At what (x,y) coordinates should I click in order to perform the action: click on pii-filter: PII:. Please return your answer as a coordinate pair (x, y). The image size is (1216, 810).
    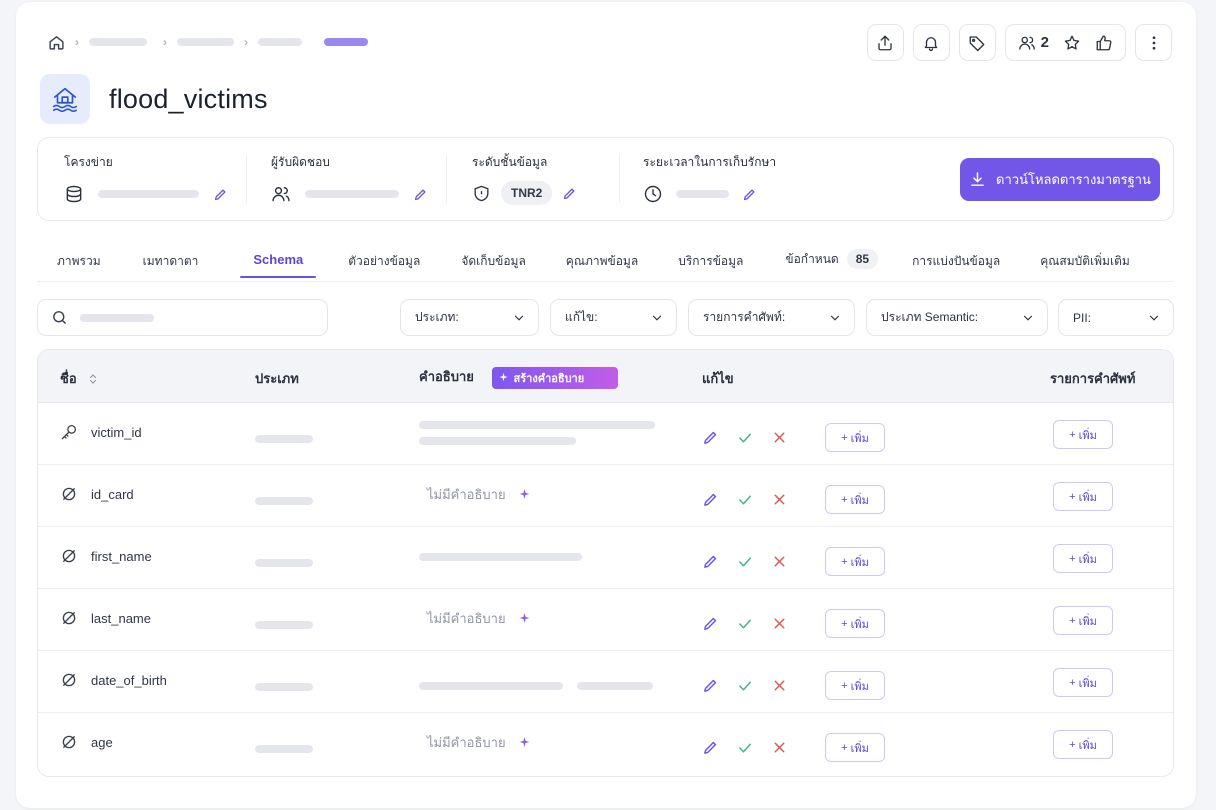
    Looking at the image, I should click on (1116, 317).